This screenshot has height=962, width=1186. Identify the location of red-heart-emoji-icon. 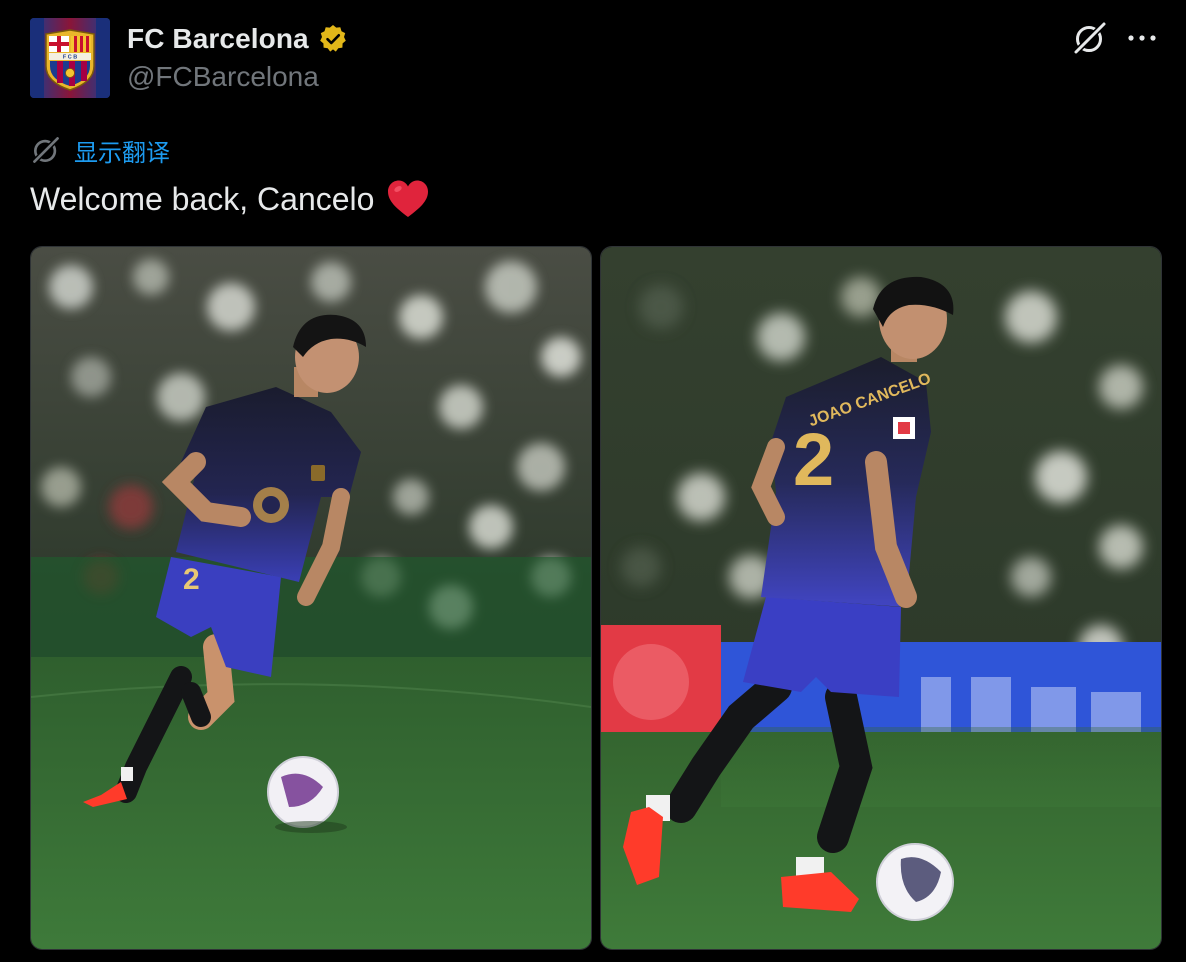
(408, 199).